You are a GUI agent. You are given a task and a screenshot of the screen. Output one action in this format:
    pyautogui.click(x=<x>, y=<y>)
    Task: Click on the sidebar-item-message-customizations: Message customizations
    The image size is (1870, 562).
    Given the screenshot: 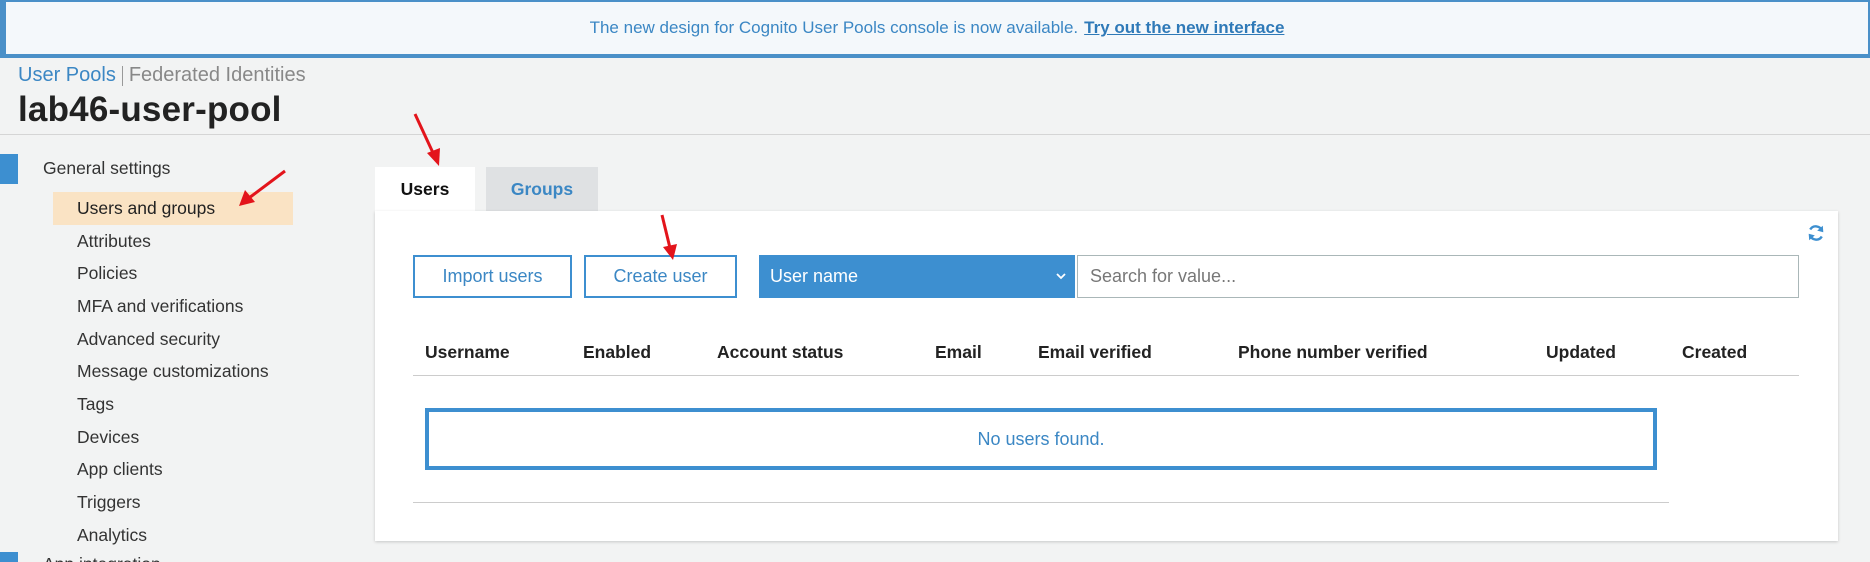 What is the action you would take?
    pyautogui.click(x=173, y=371)
    